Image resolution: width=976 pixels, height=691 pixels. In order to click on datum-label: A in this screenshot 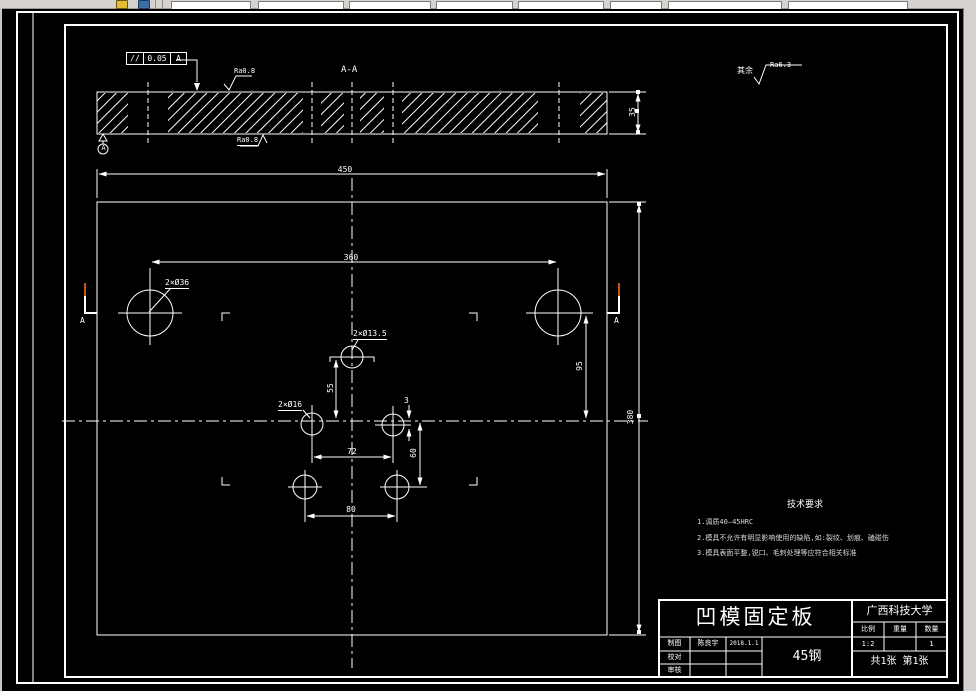, I will do `click(103, 148)`.